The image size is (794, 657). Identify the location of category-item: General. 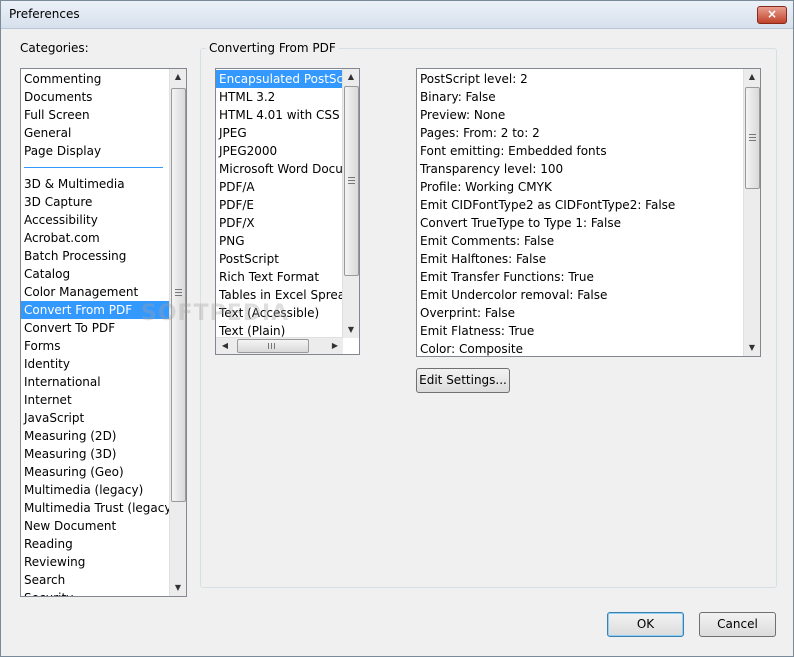
(95, 133).